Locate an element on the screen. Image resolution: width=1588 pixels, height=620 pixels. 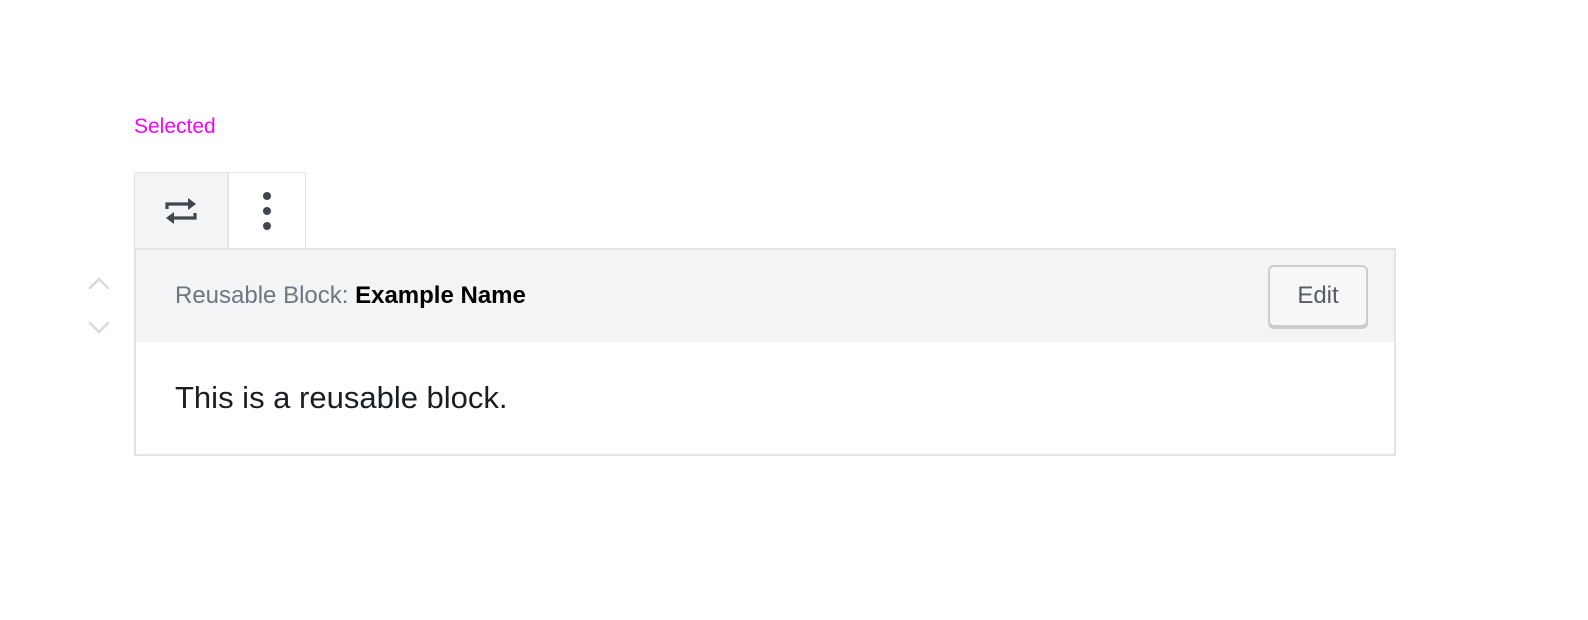
edit-button: Edit is located at coordinates (1318, 296).